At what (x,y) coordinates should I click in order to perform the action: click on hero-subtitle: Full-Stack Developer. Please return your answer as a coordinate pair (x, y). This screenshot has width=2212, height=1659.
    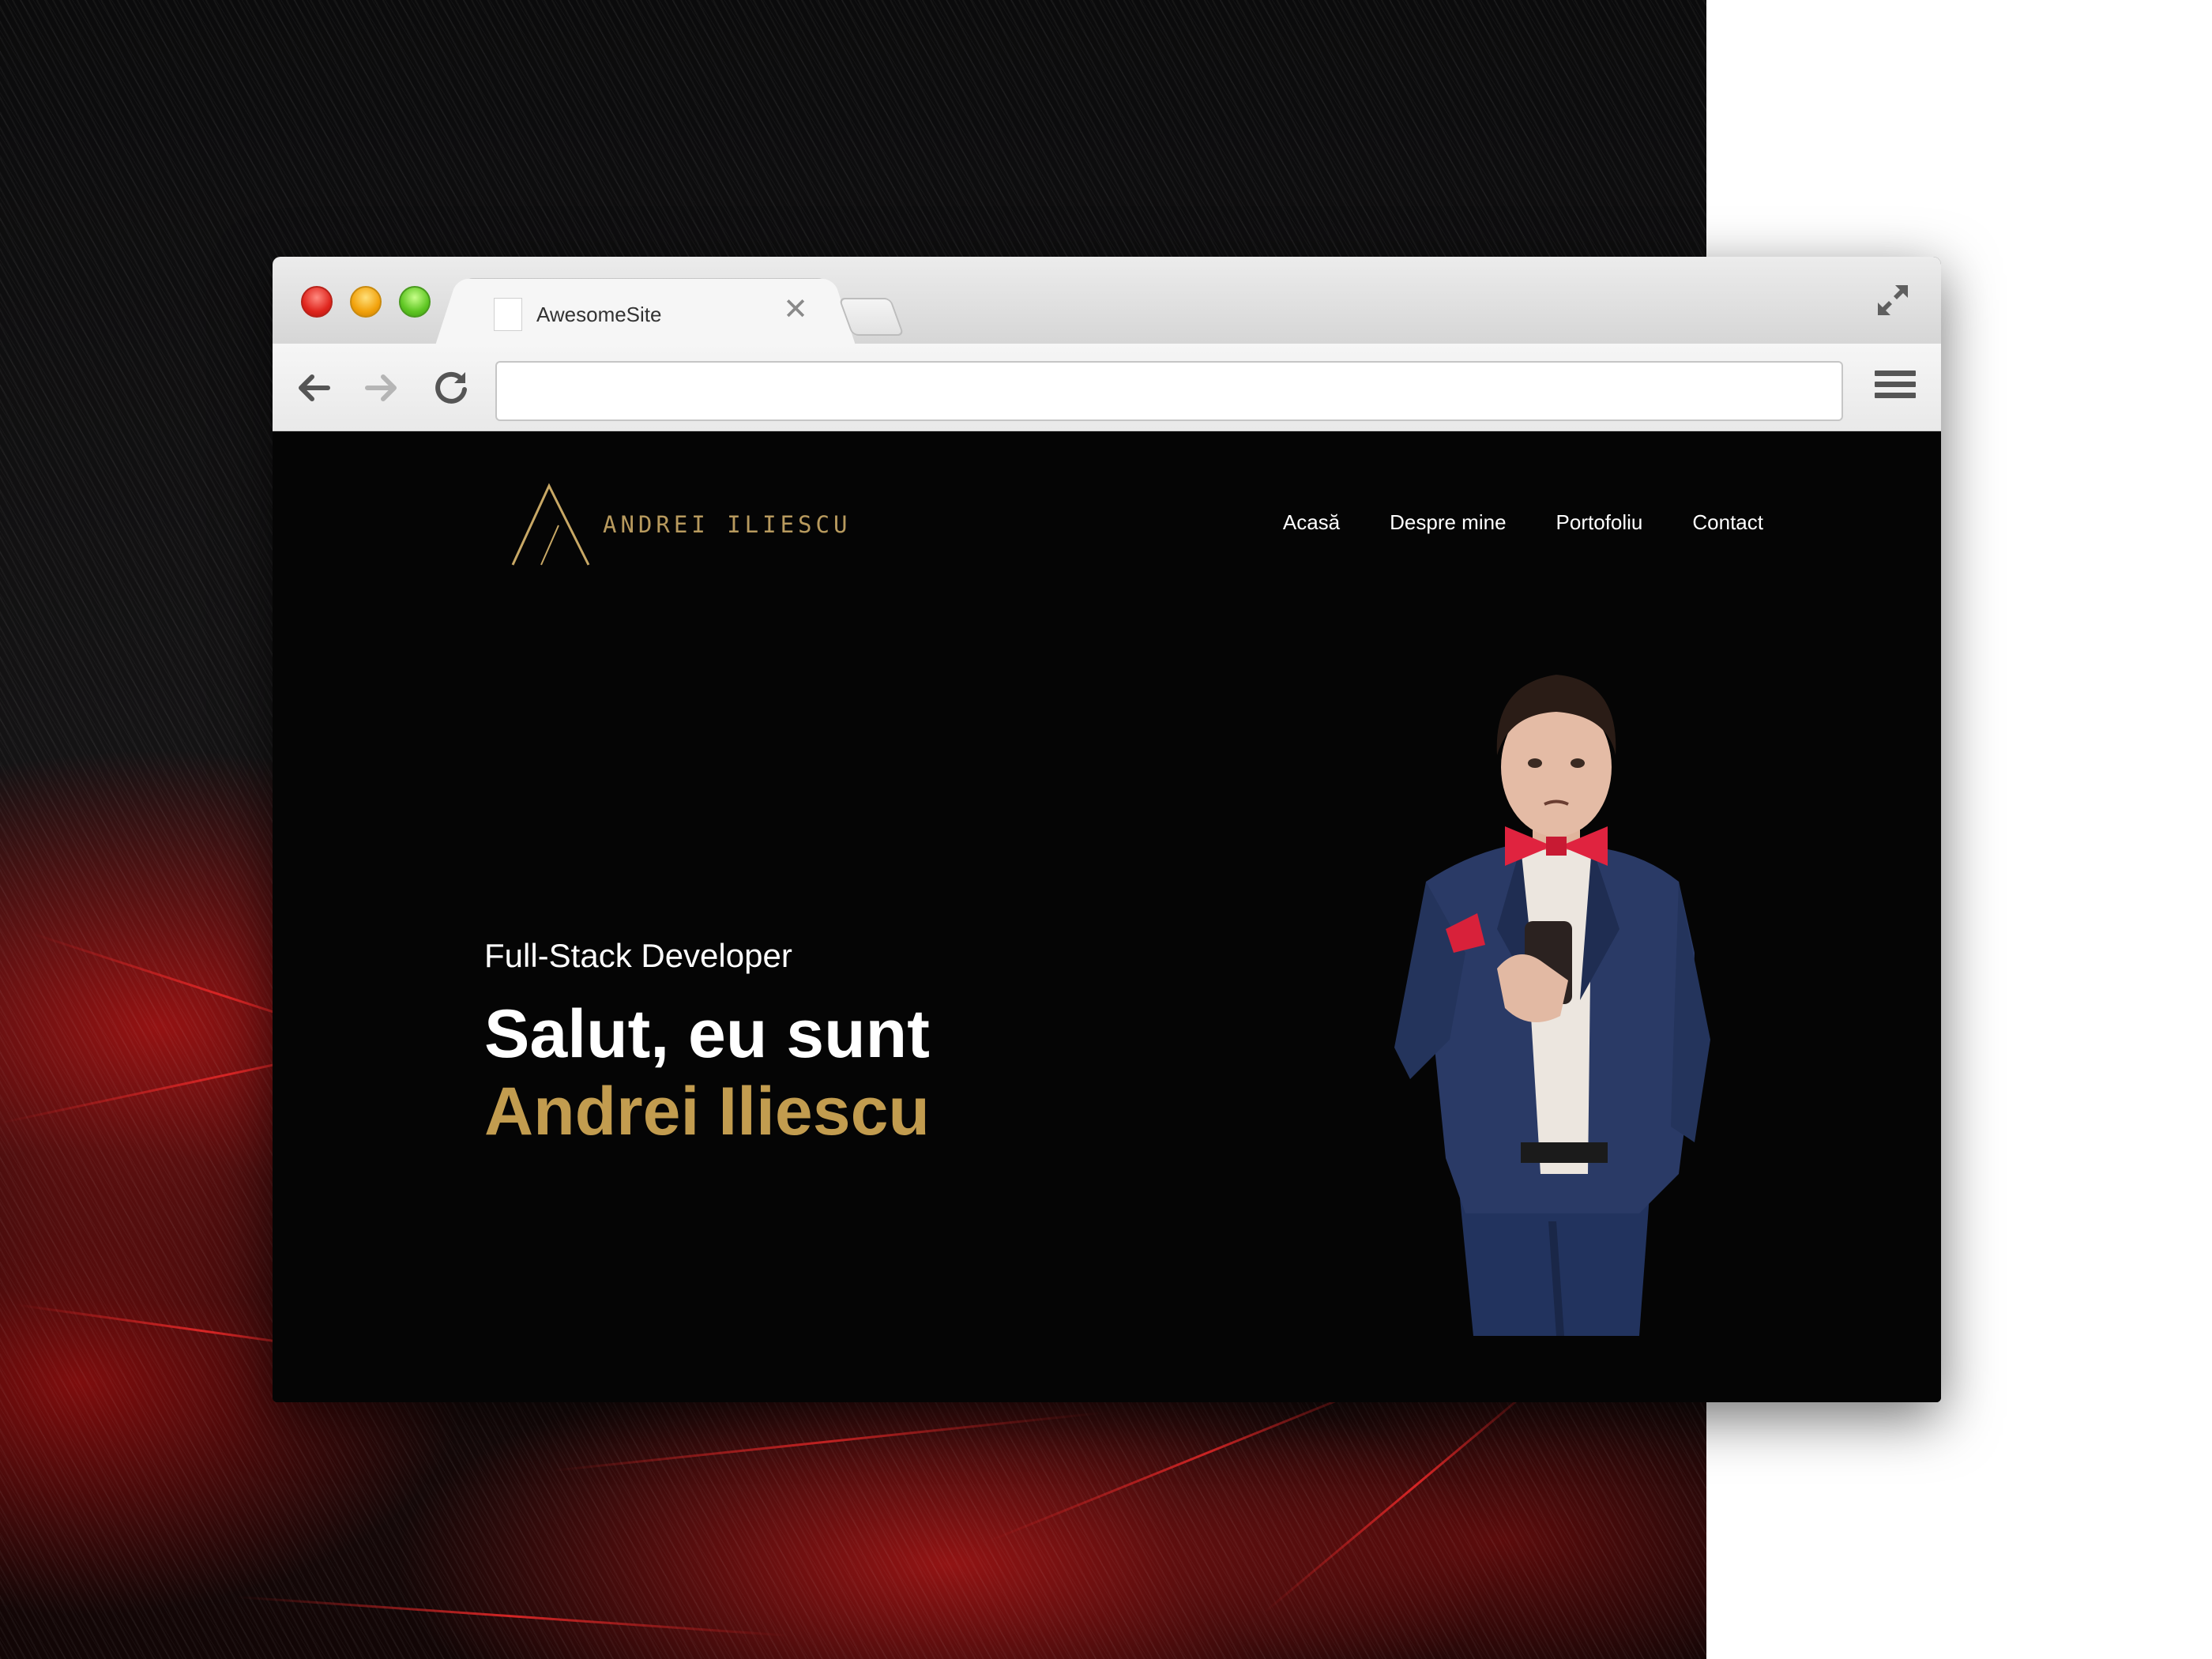
    Looking at the image, I should click on (638, 955).